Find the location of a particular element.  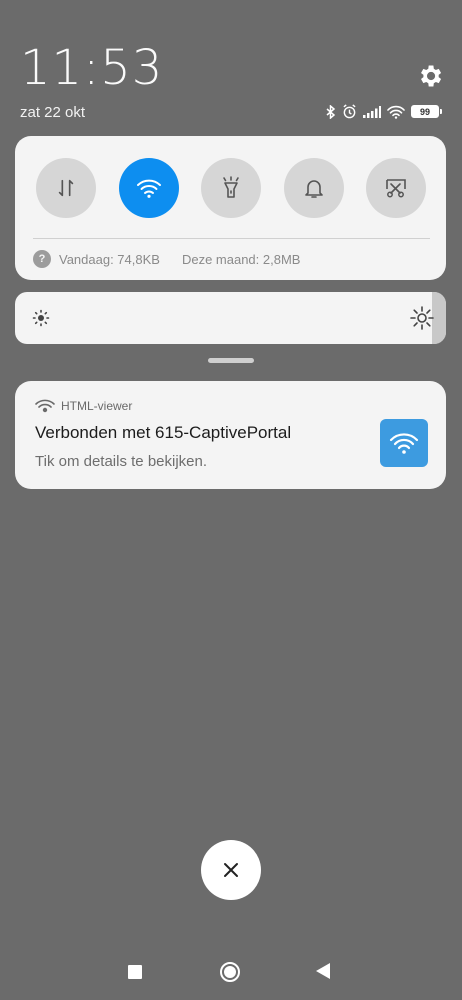

data-arrows-icon is located at coordinates (66, 188).